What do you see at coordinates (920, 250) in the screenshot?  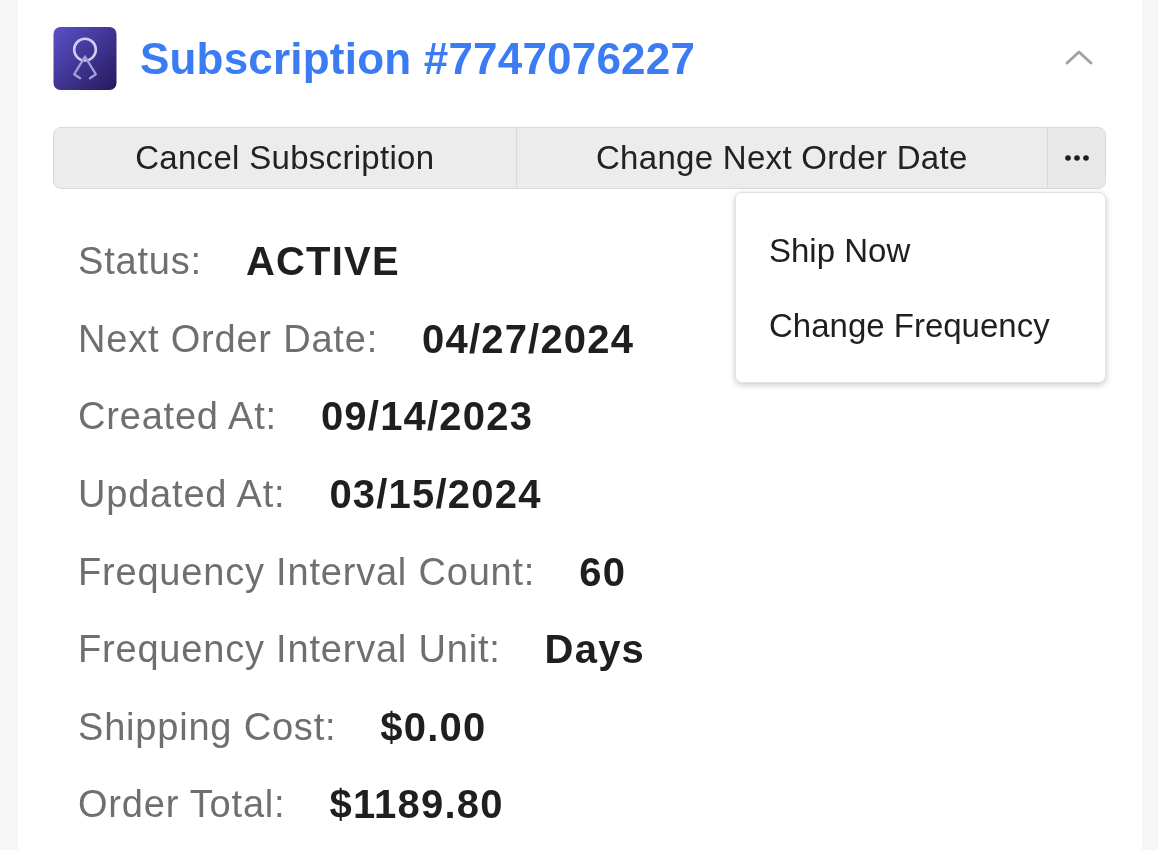 I see `menu-item: Ship Now` at bounding box center [920, 250].